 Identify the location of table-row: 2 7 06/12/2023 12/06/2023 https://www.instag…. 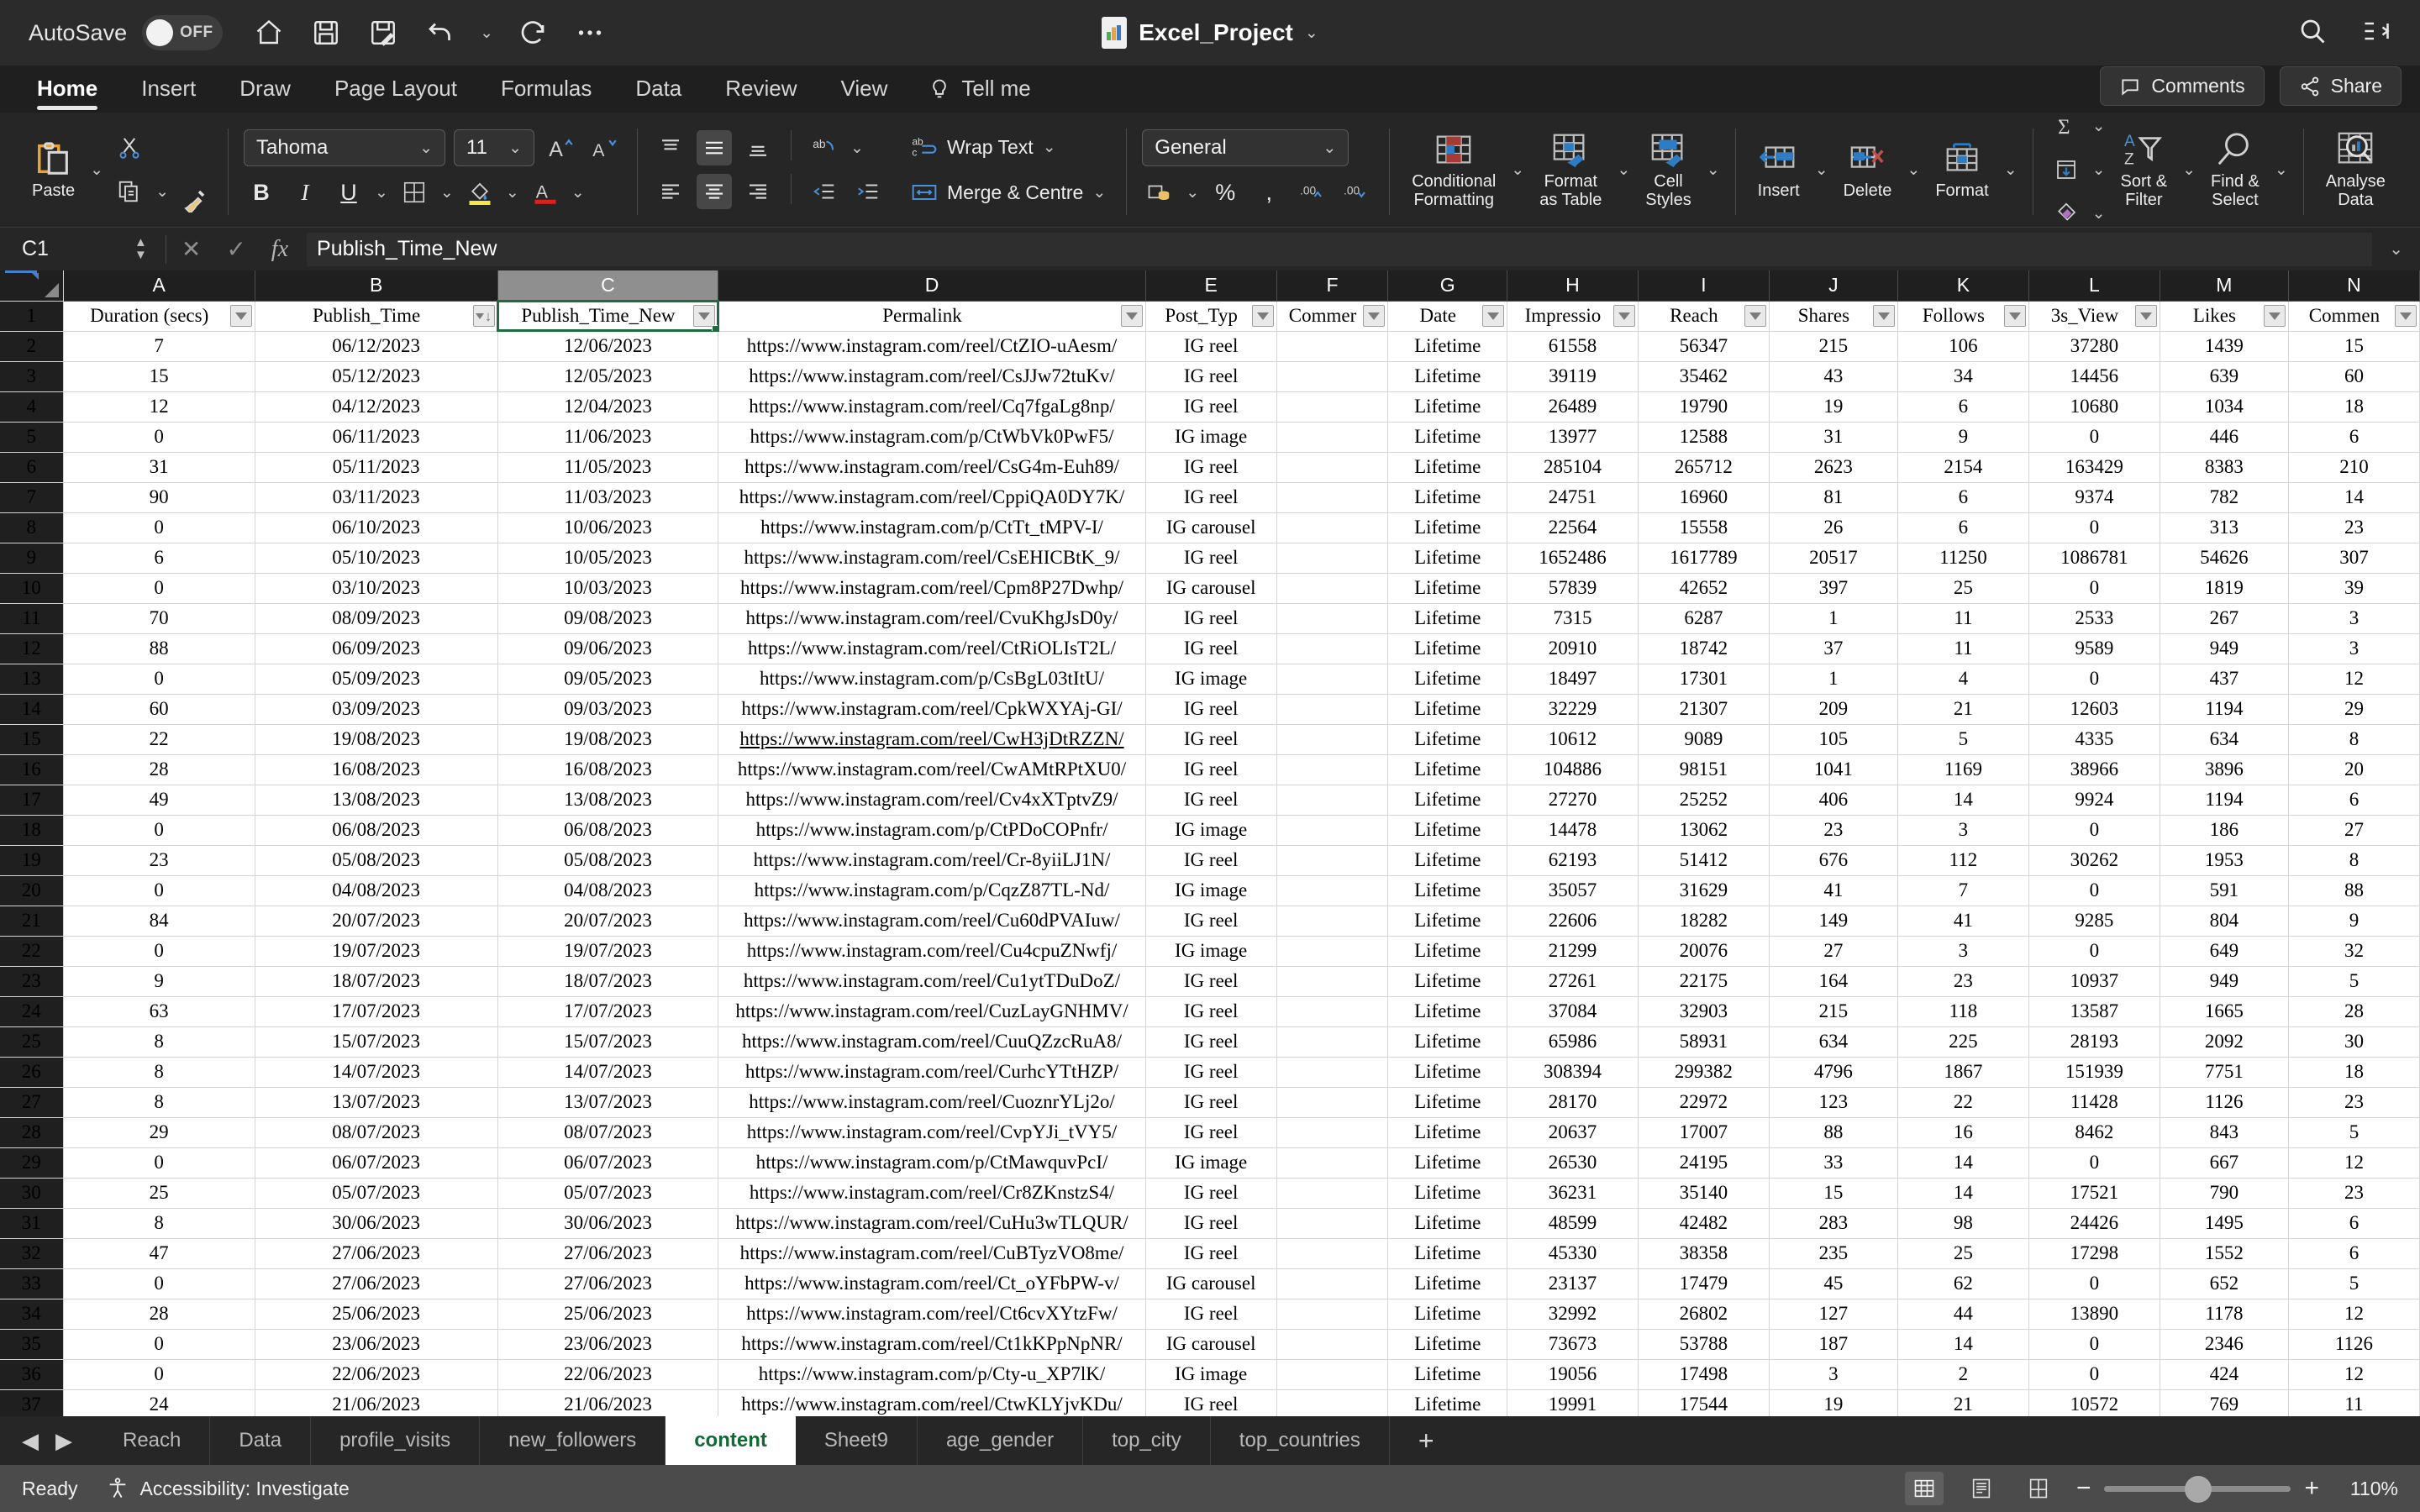
(1210, 346).